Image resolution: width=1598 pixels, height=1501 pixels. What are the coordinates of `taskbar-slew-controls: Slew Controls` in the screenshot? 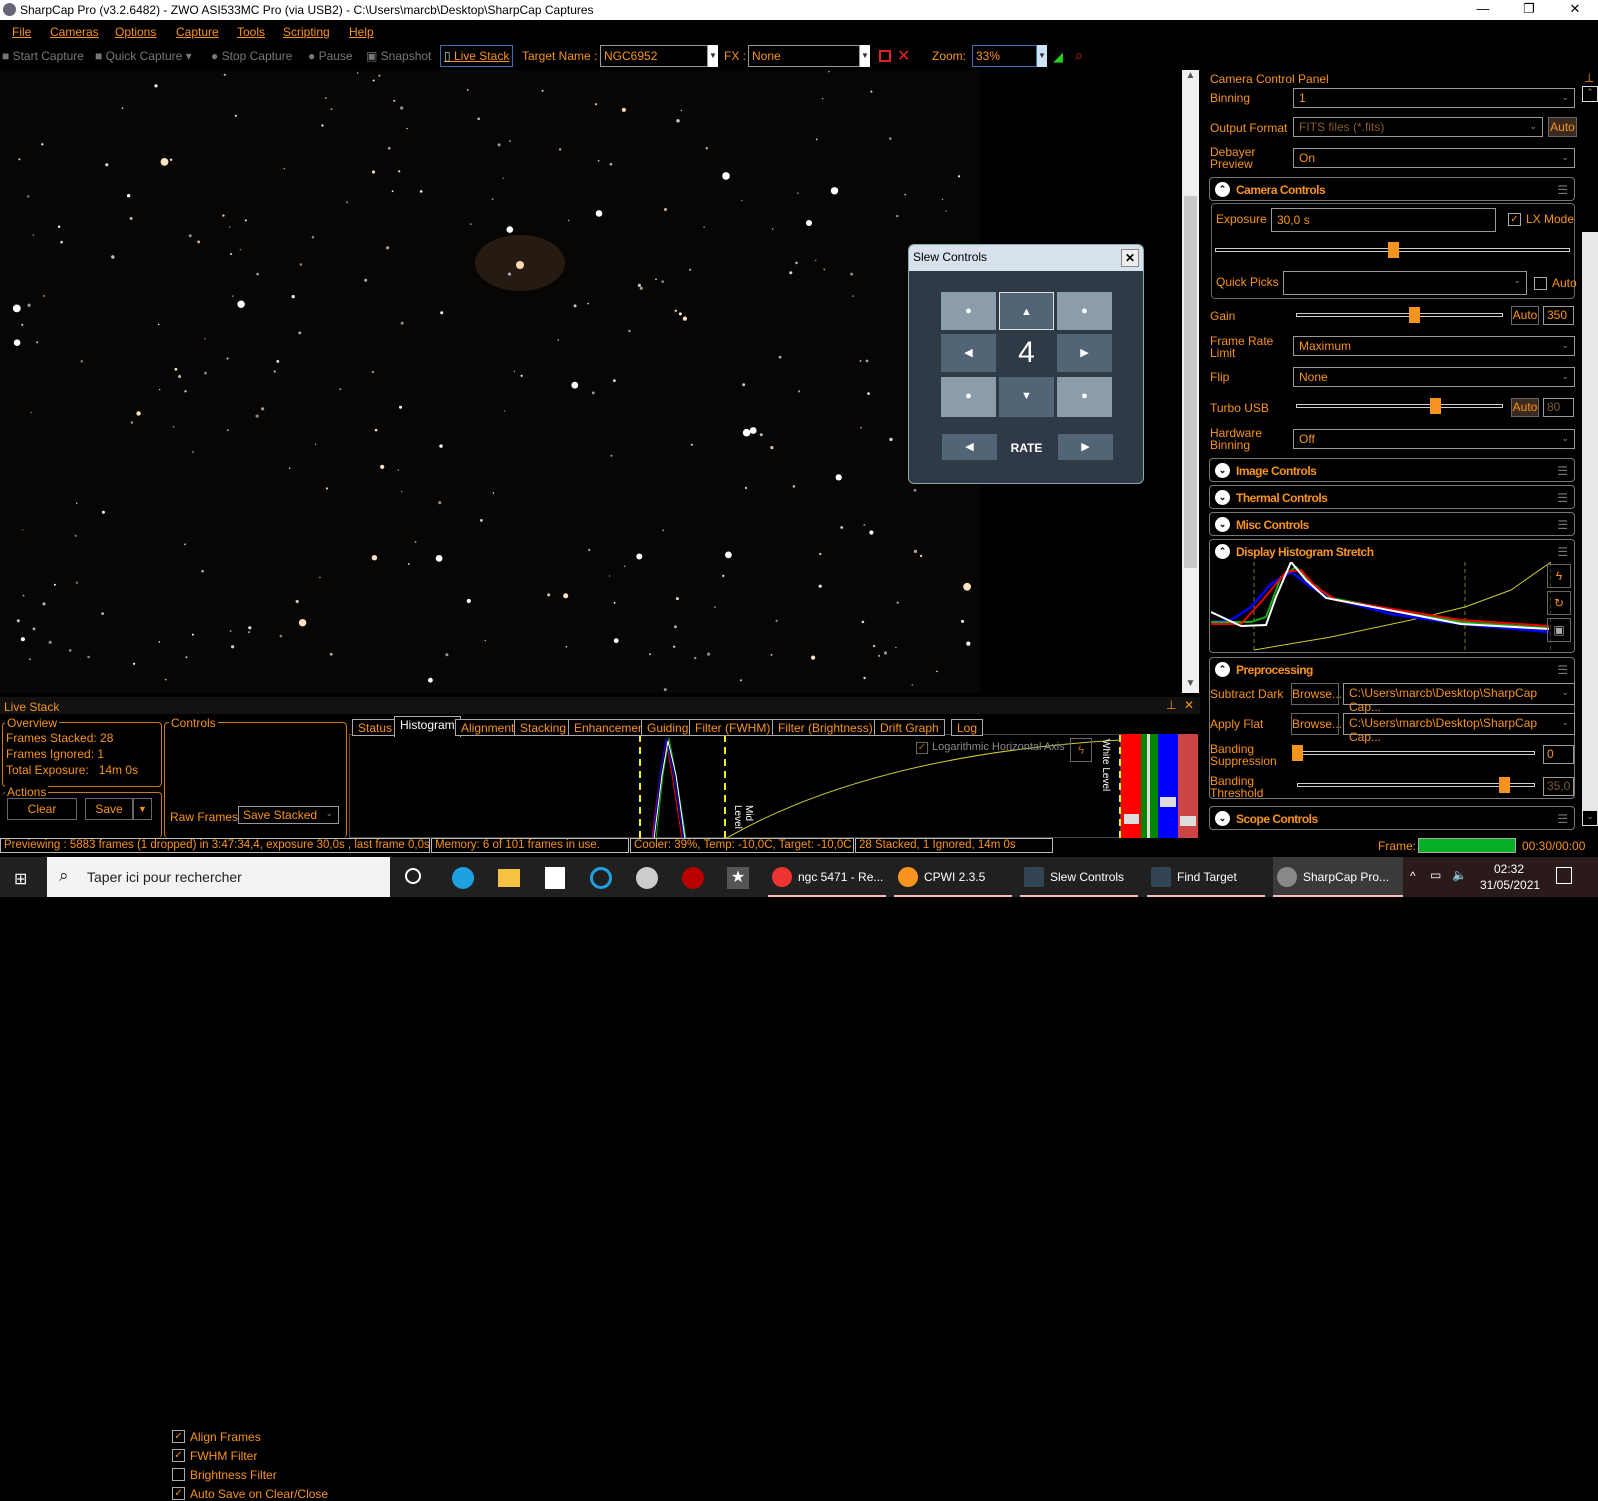 It's located at (1079, 877).